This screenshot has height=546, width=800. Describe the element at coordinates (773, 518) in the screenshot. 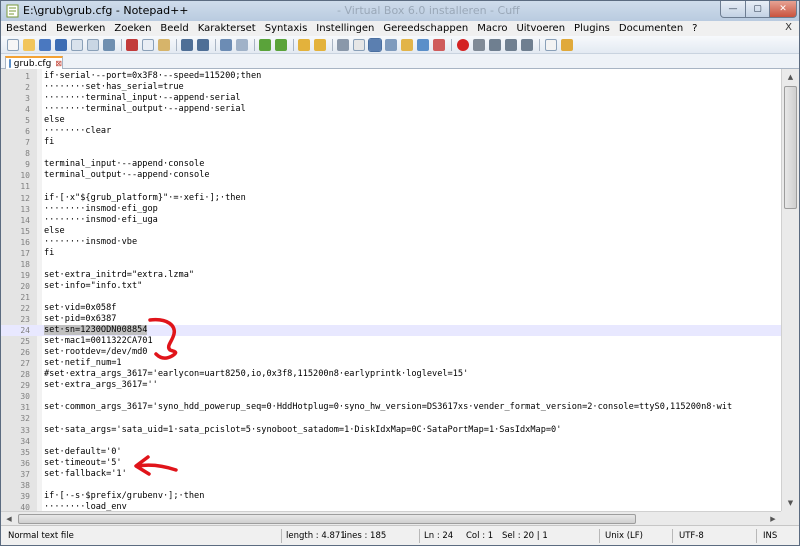

I see `scroll-right-icon: ▶` at that location.